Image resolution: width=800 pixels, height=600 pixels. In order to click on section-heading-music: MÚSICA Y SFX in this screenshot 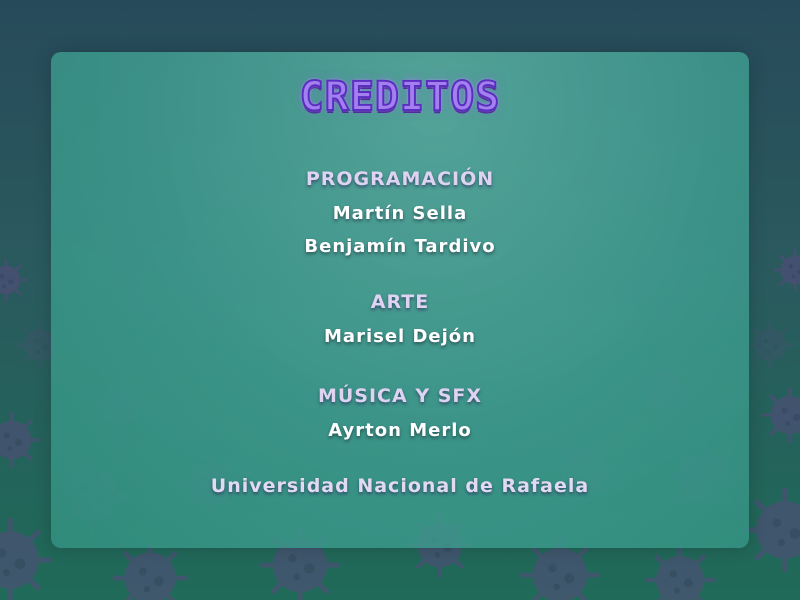, I will do `click(400, 396)`.